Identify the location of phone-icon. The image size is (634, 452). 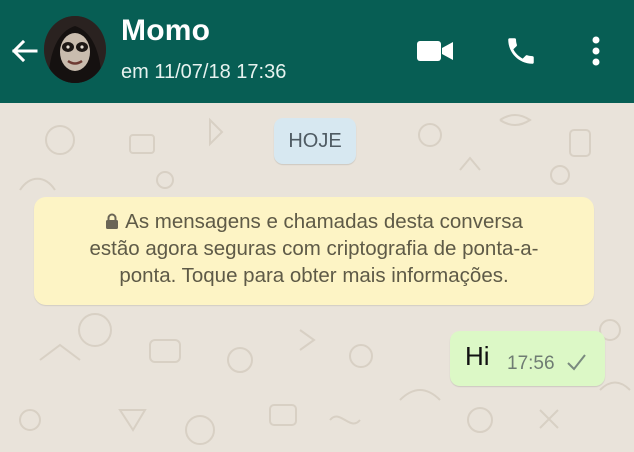
(521, 51).